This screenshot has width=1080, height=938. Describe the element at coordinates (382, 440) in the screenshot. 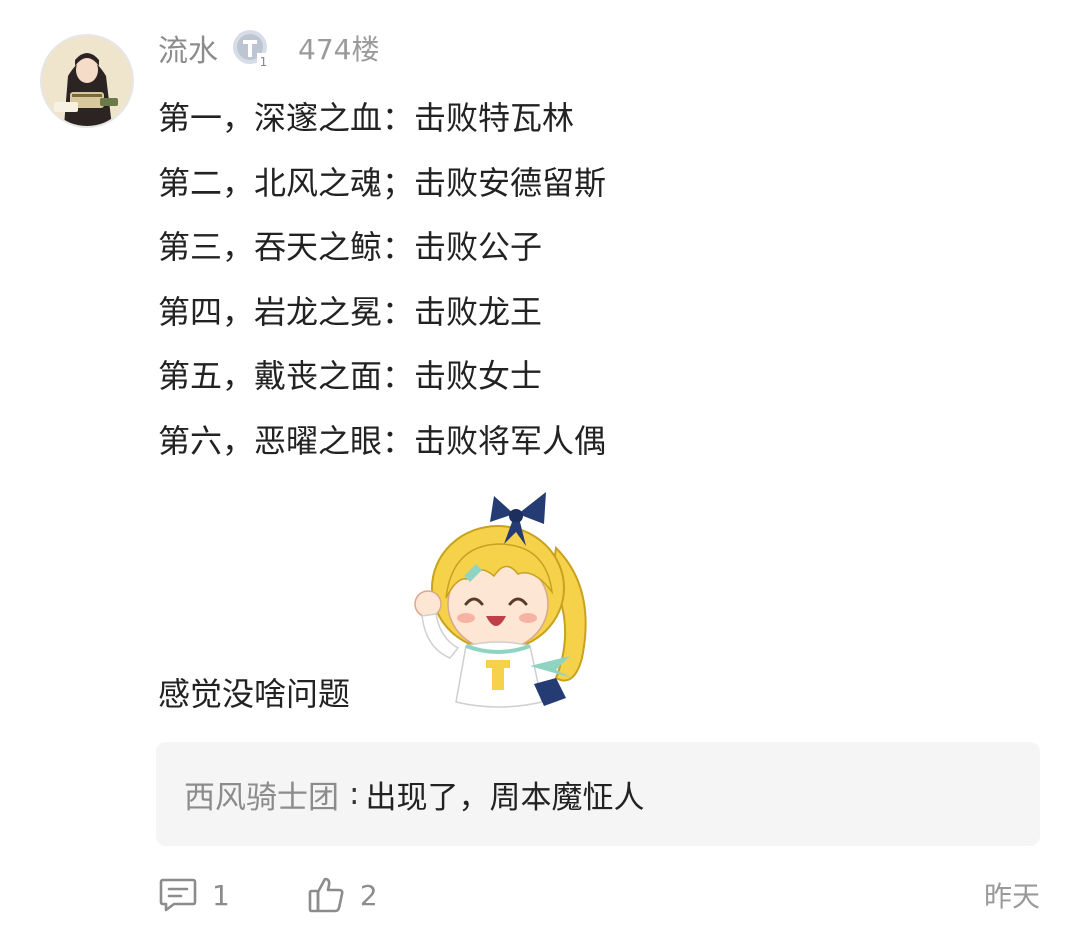

I see `post-line: 第六，恶曜之眼：击败将军人偶` at that location.